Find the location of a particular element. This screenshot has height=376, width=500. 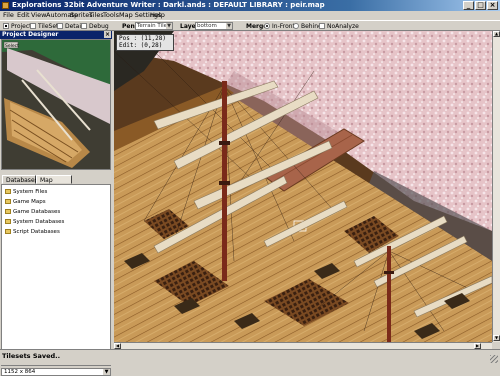

map-preview: Select is located at coordinates (56, 104).